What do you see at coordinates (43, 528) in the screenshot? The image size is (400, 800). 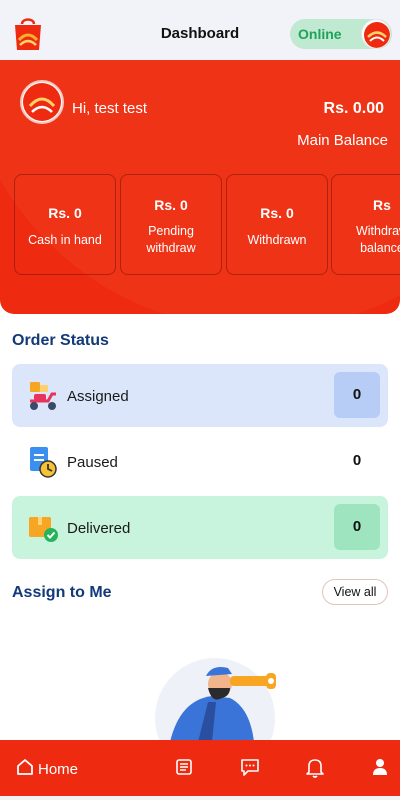 I see `delivered-box-check-icon` at bounding box center [43, 528].